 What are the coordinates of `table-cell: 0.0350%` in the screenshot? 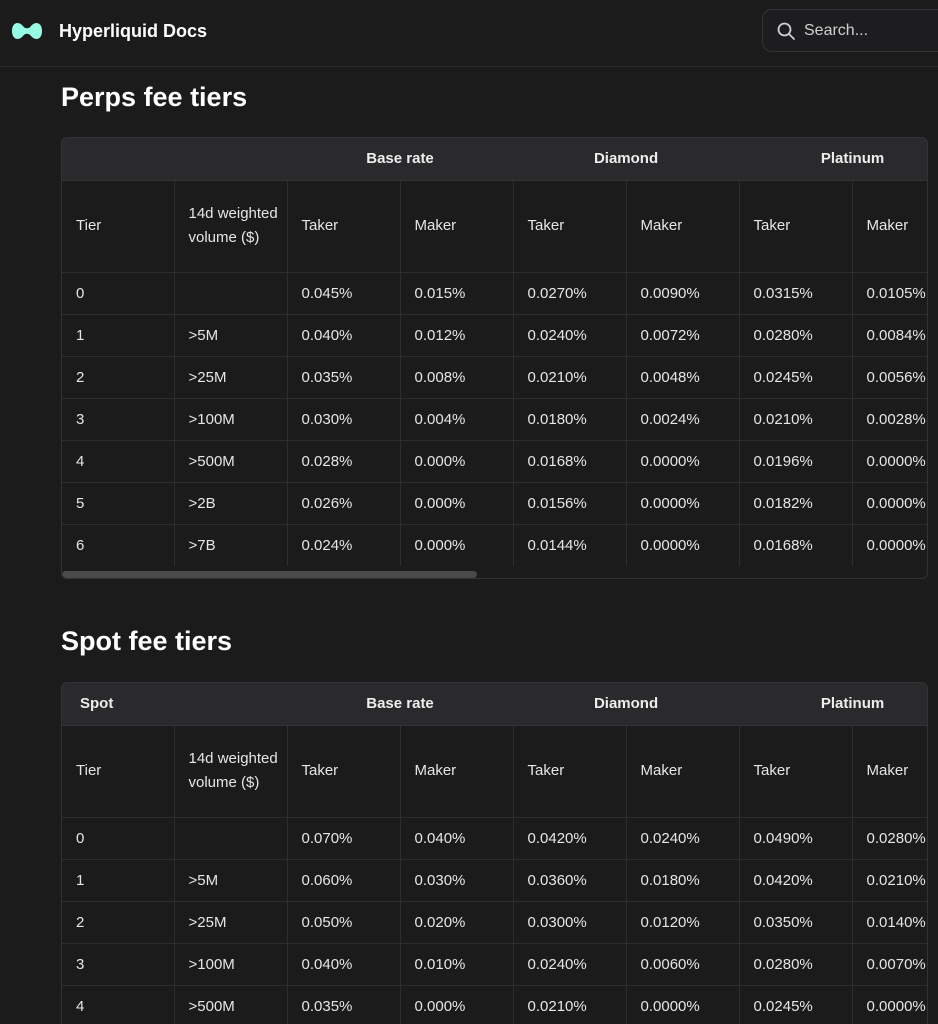 It's located at (795, 922).